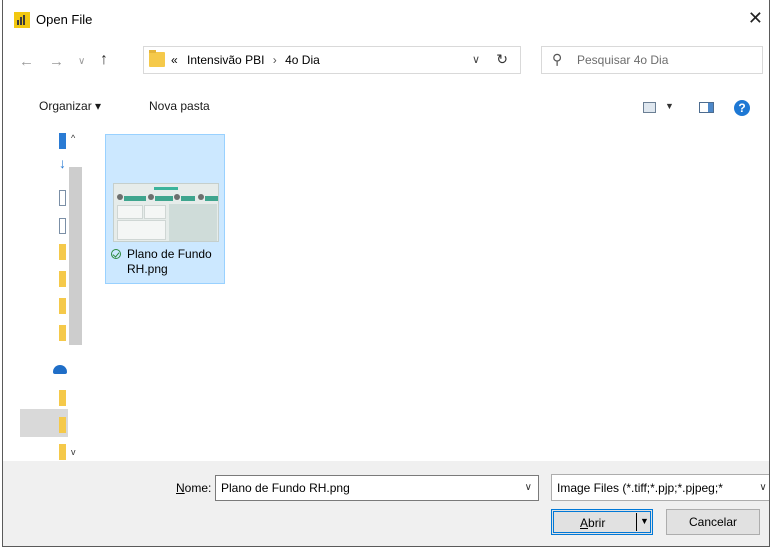 Image resolution: width=772 pixels, height=549 pixels. I want to click on file-item: Plano de Fundo RH.png, so click(165, 209).